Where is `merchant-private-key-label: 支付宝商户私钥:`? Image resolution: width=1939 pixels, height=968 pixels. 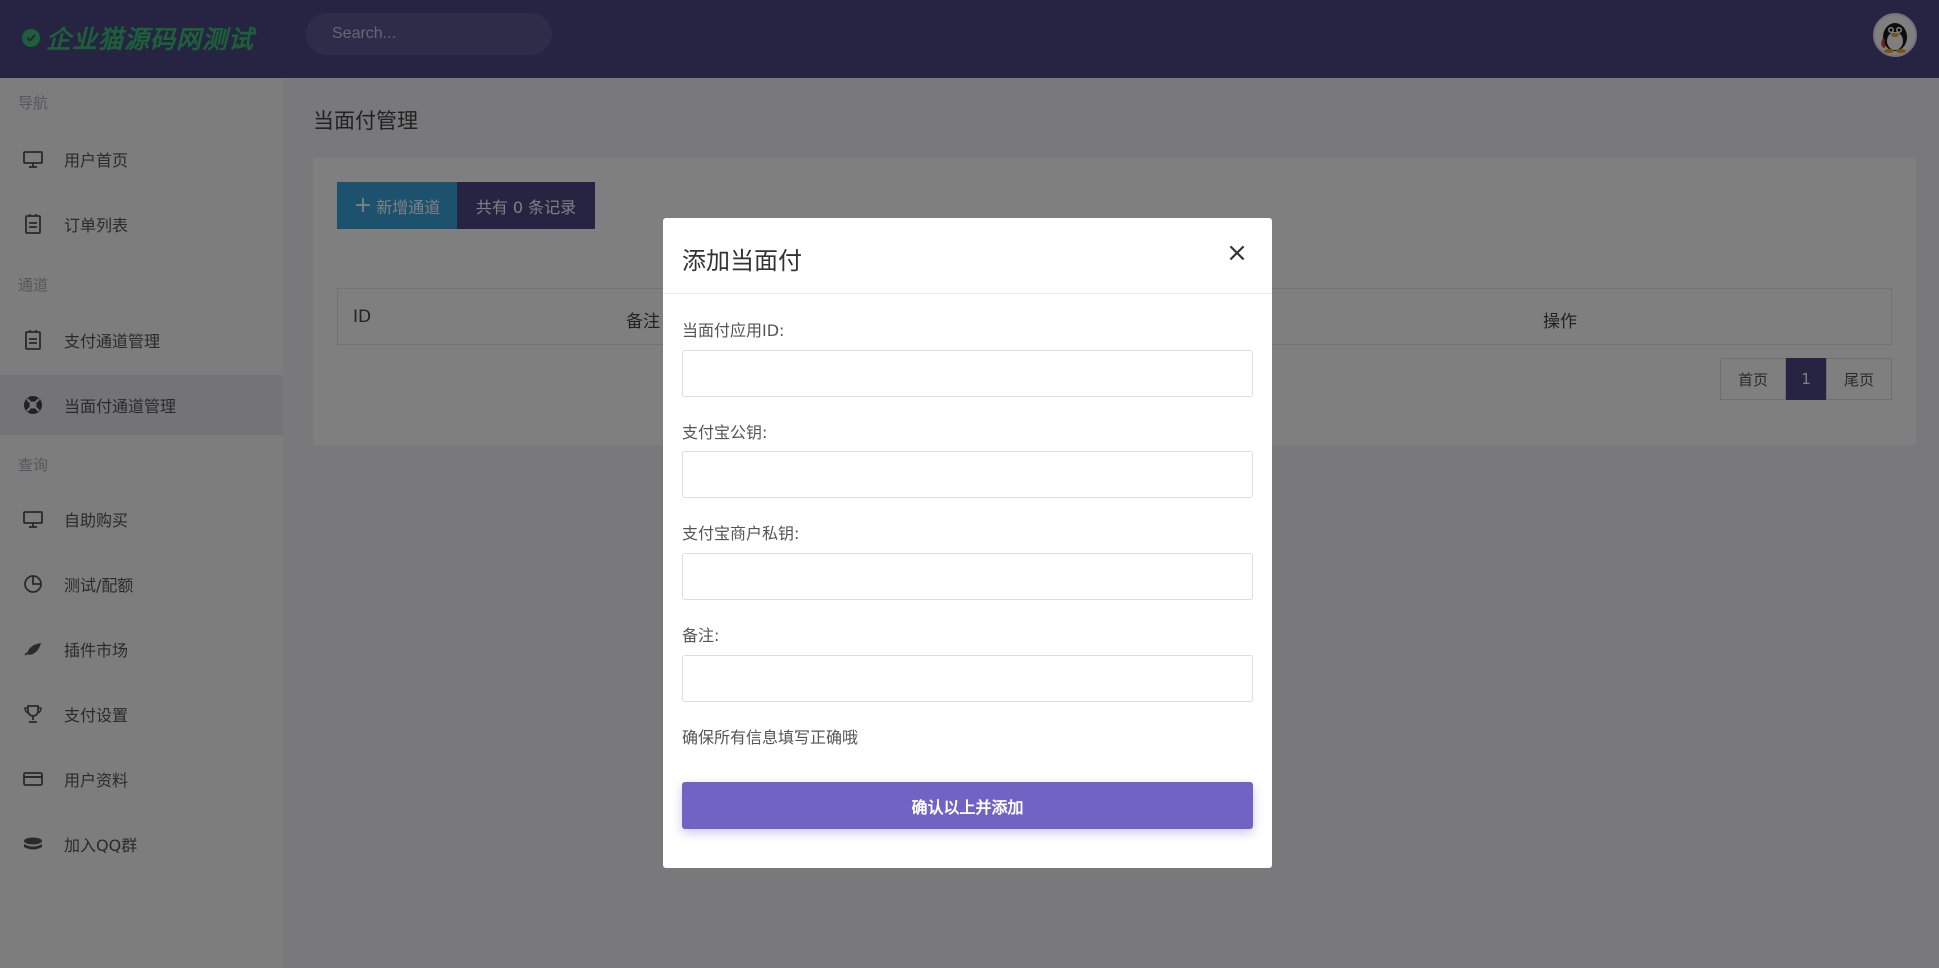 merchant-private-key-label: 支付宝商户私钥: is located at coordinates (741, 533).